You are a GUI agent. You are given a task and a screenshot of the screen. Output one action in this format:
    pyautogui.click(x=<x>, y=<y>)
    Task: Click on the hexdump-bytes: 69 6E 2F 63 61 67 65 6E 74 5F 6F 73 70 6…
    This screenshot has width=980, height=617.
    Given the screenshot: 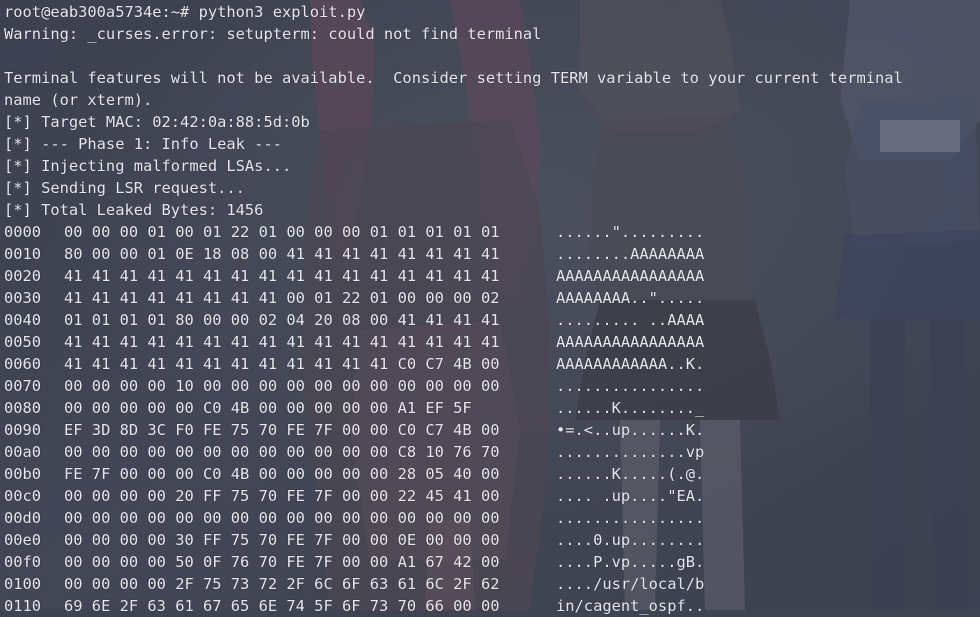 What is the action you would take?
    pyautogui.click(x=282, y=606)
    